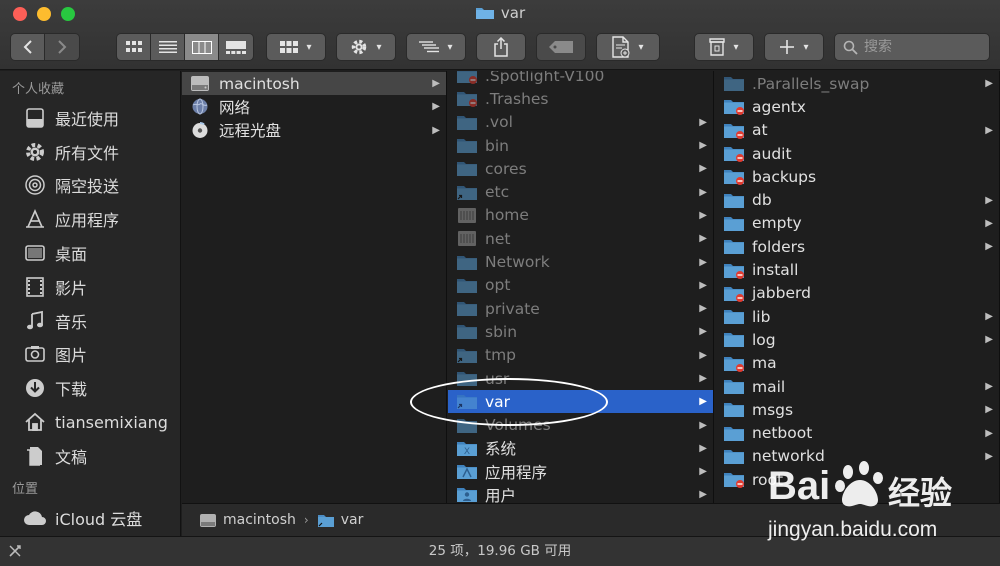 The width and height of the screenshot is (1000, 566). What do you see at coordinates (580, 261) in the screenshot?
I see `folder-row-network: Network ▶` at bounding box center [580, 261].